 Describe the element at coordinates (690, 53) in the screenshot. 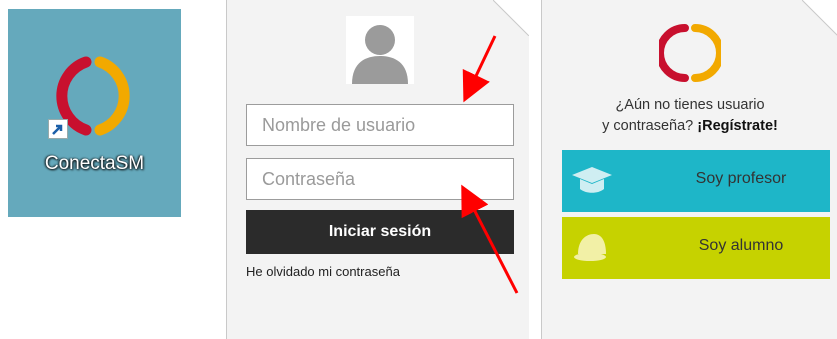

I see `conectasm-logo-icon` at that location.